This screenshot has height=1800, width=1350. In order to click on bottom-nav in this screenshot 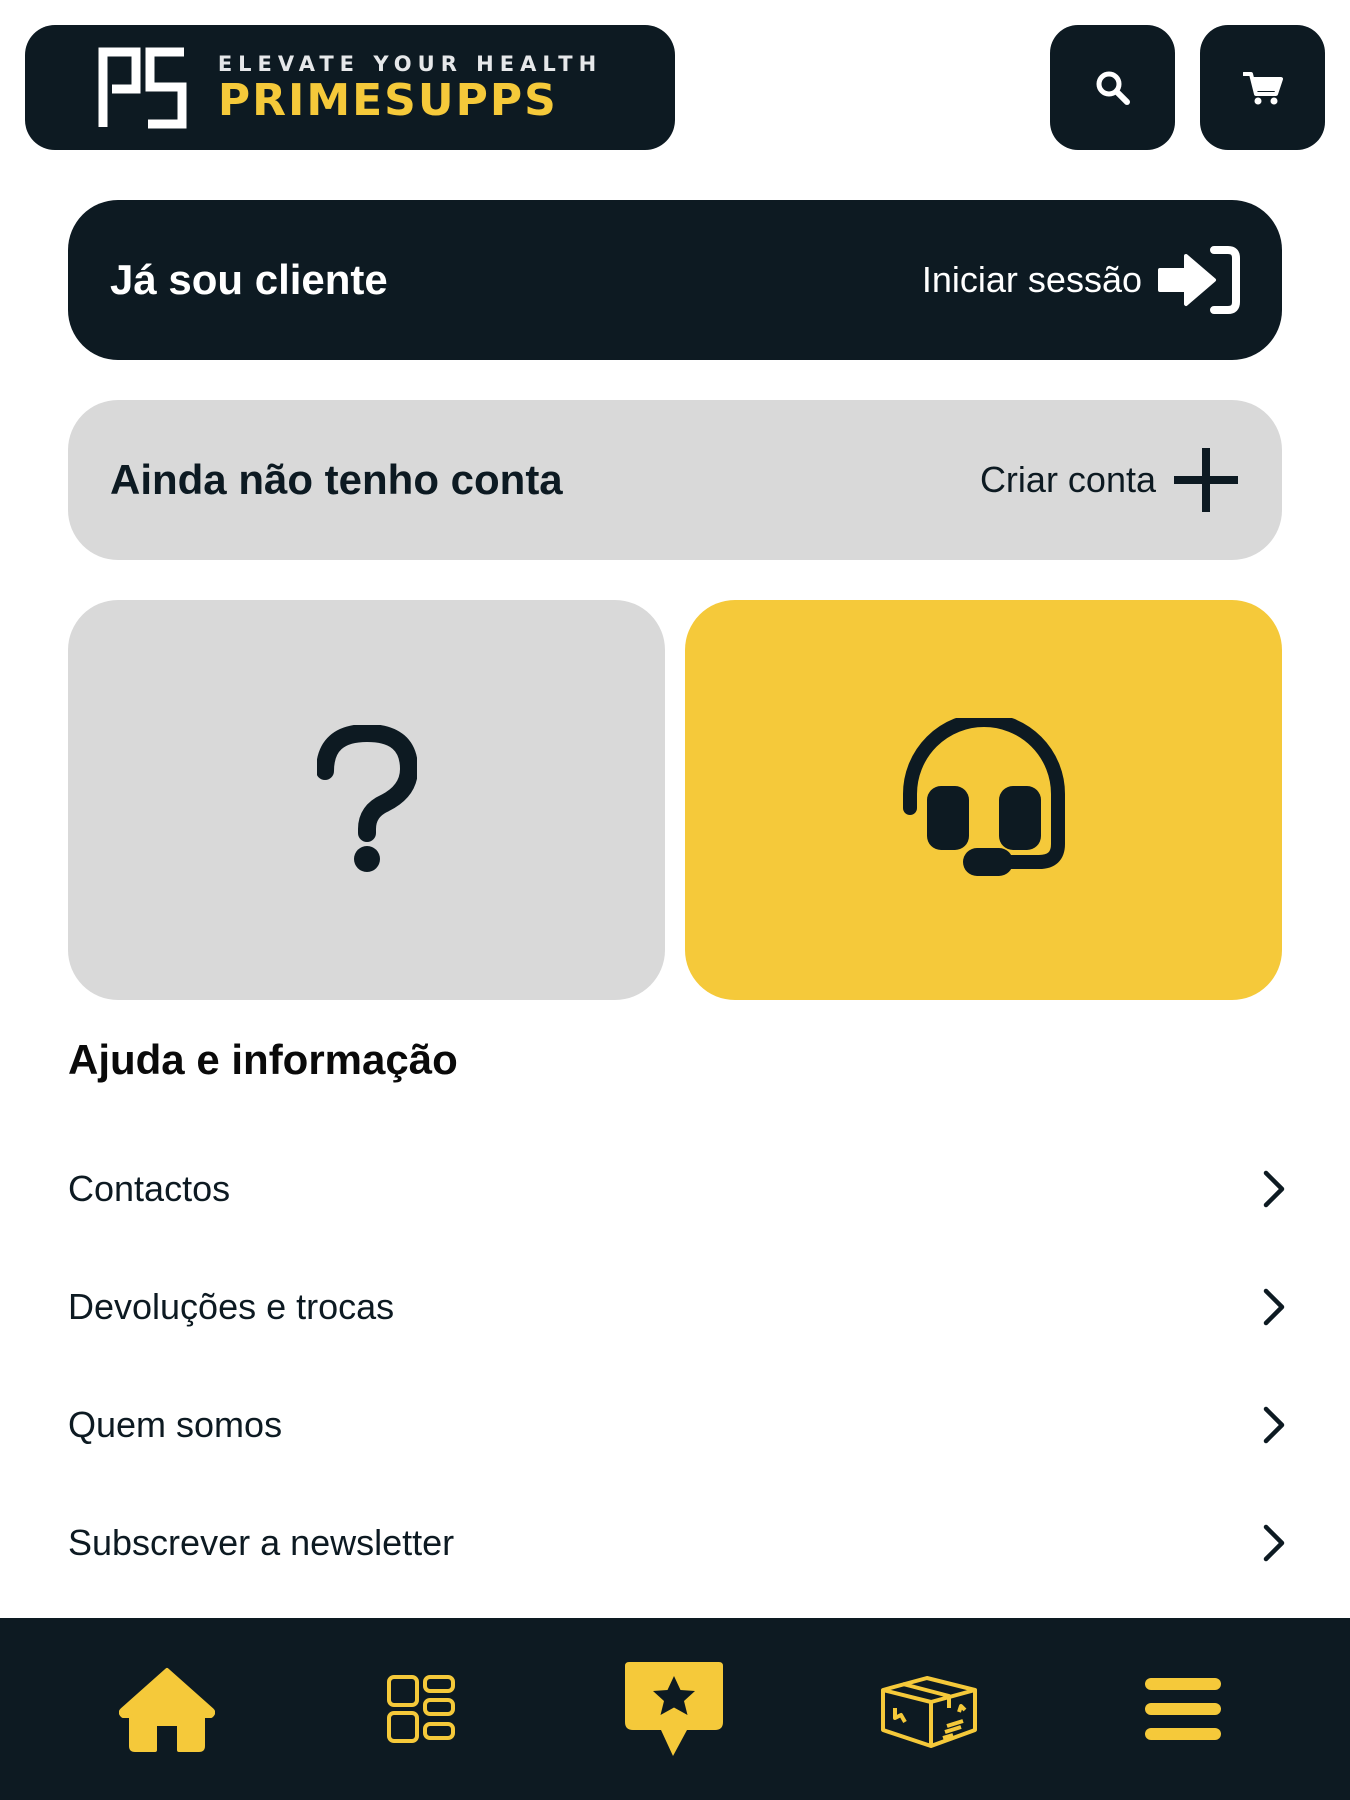, I will do `click(675, 1709)`.